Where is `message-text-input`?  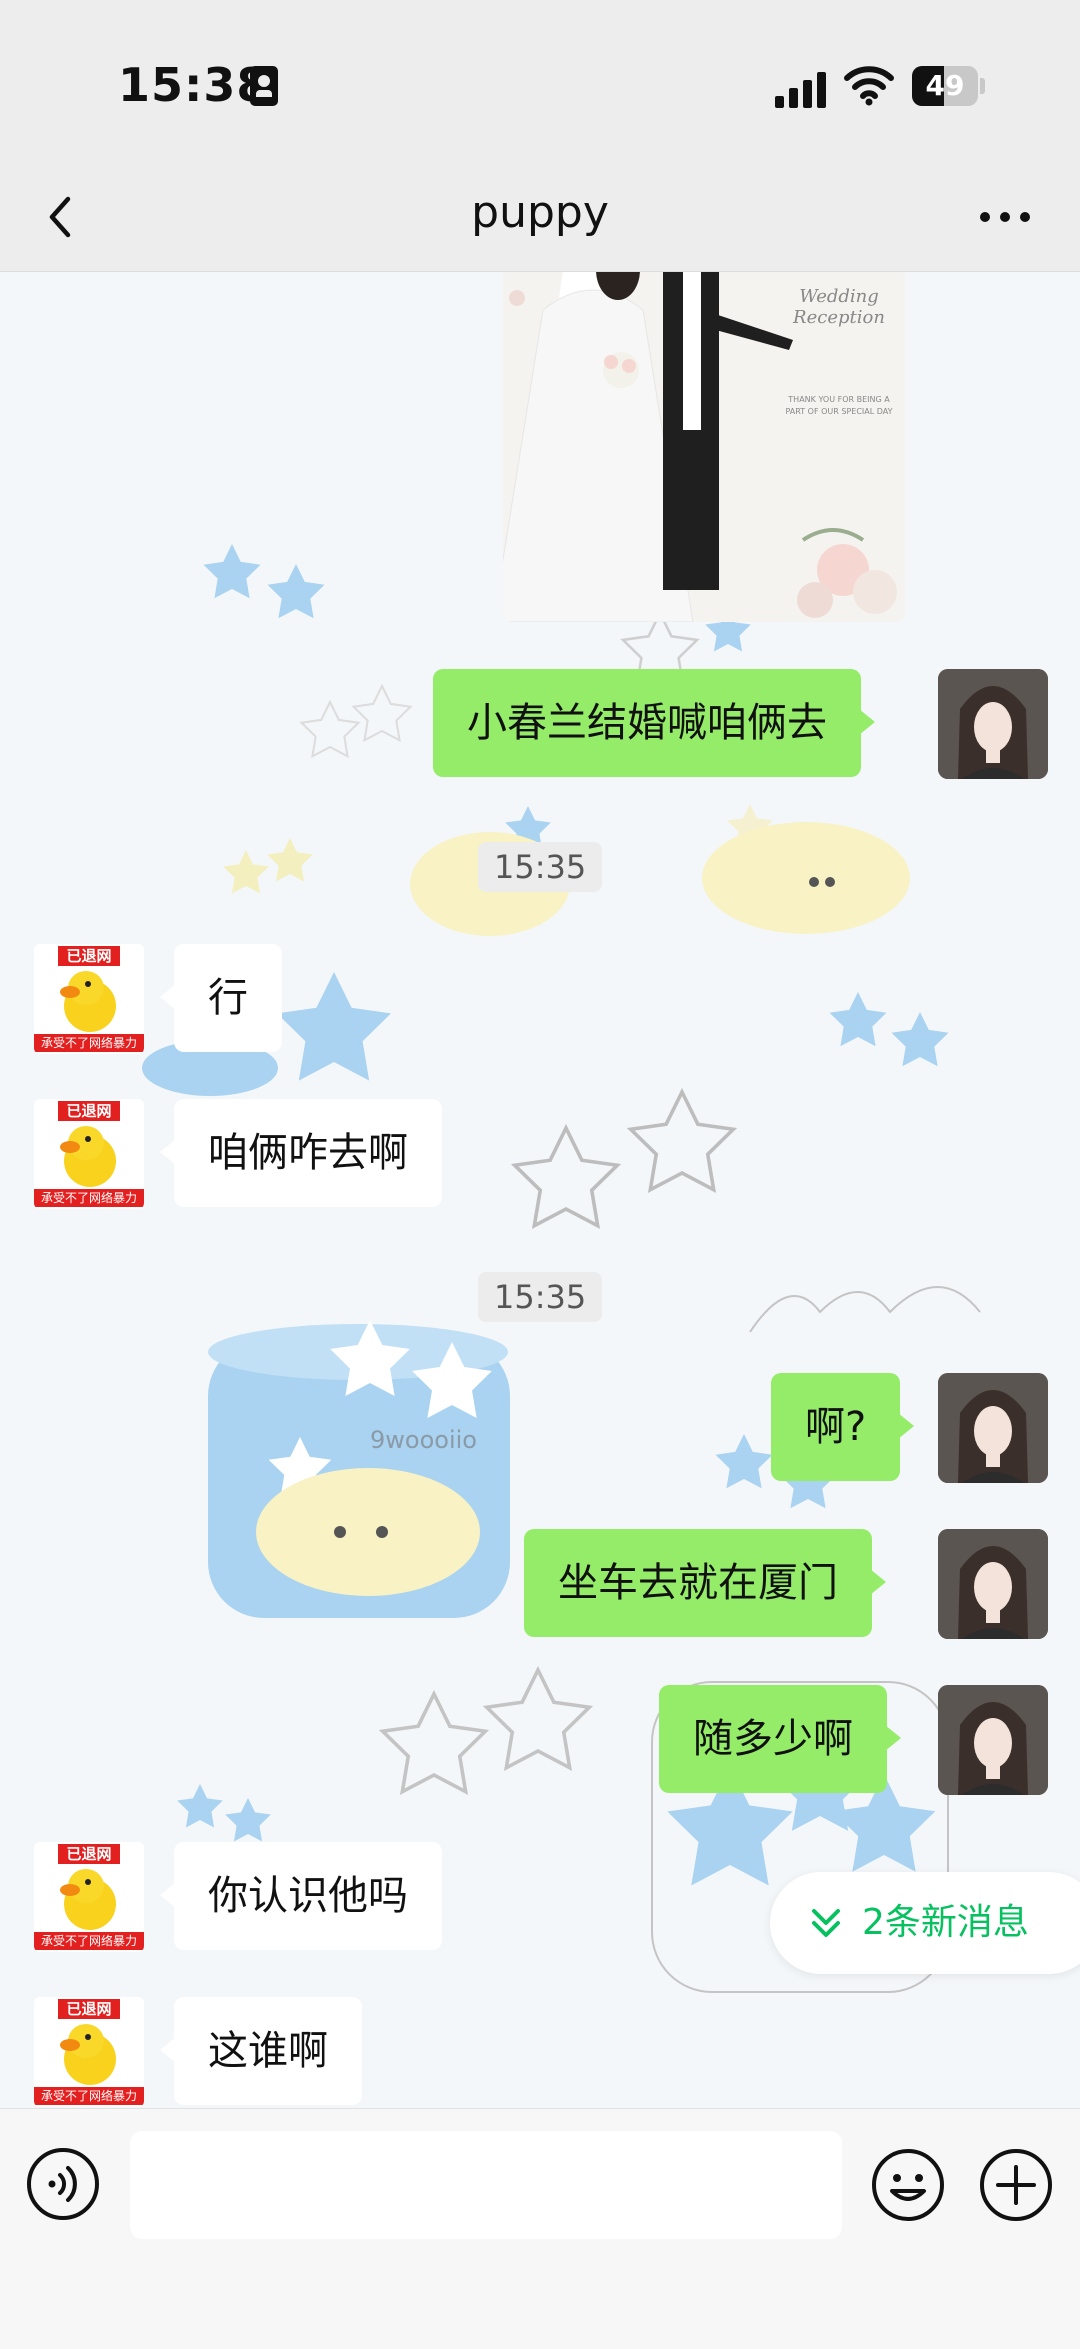 message-text-input is located at coordinates (486, 2185).